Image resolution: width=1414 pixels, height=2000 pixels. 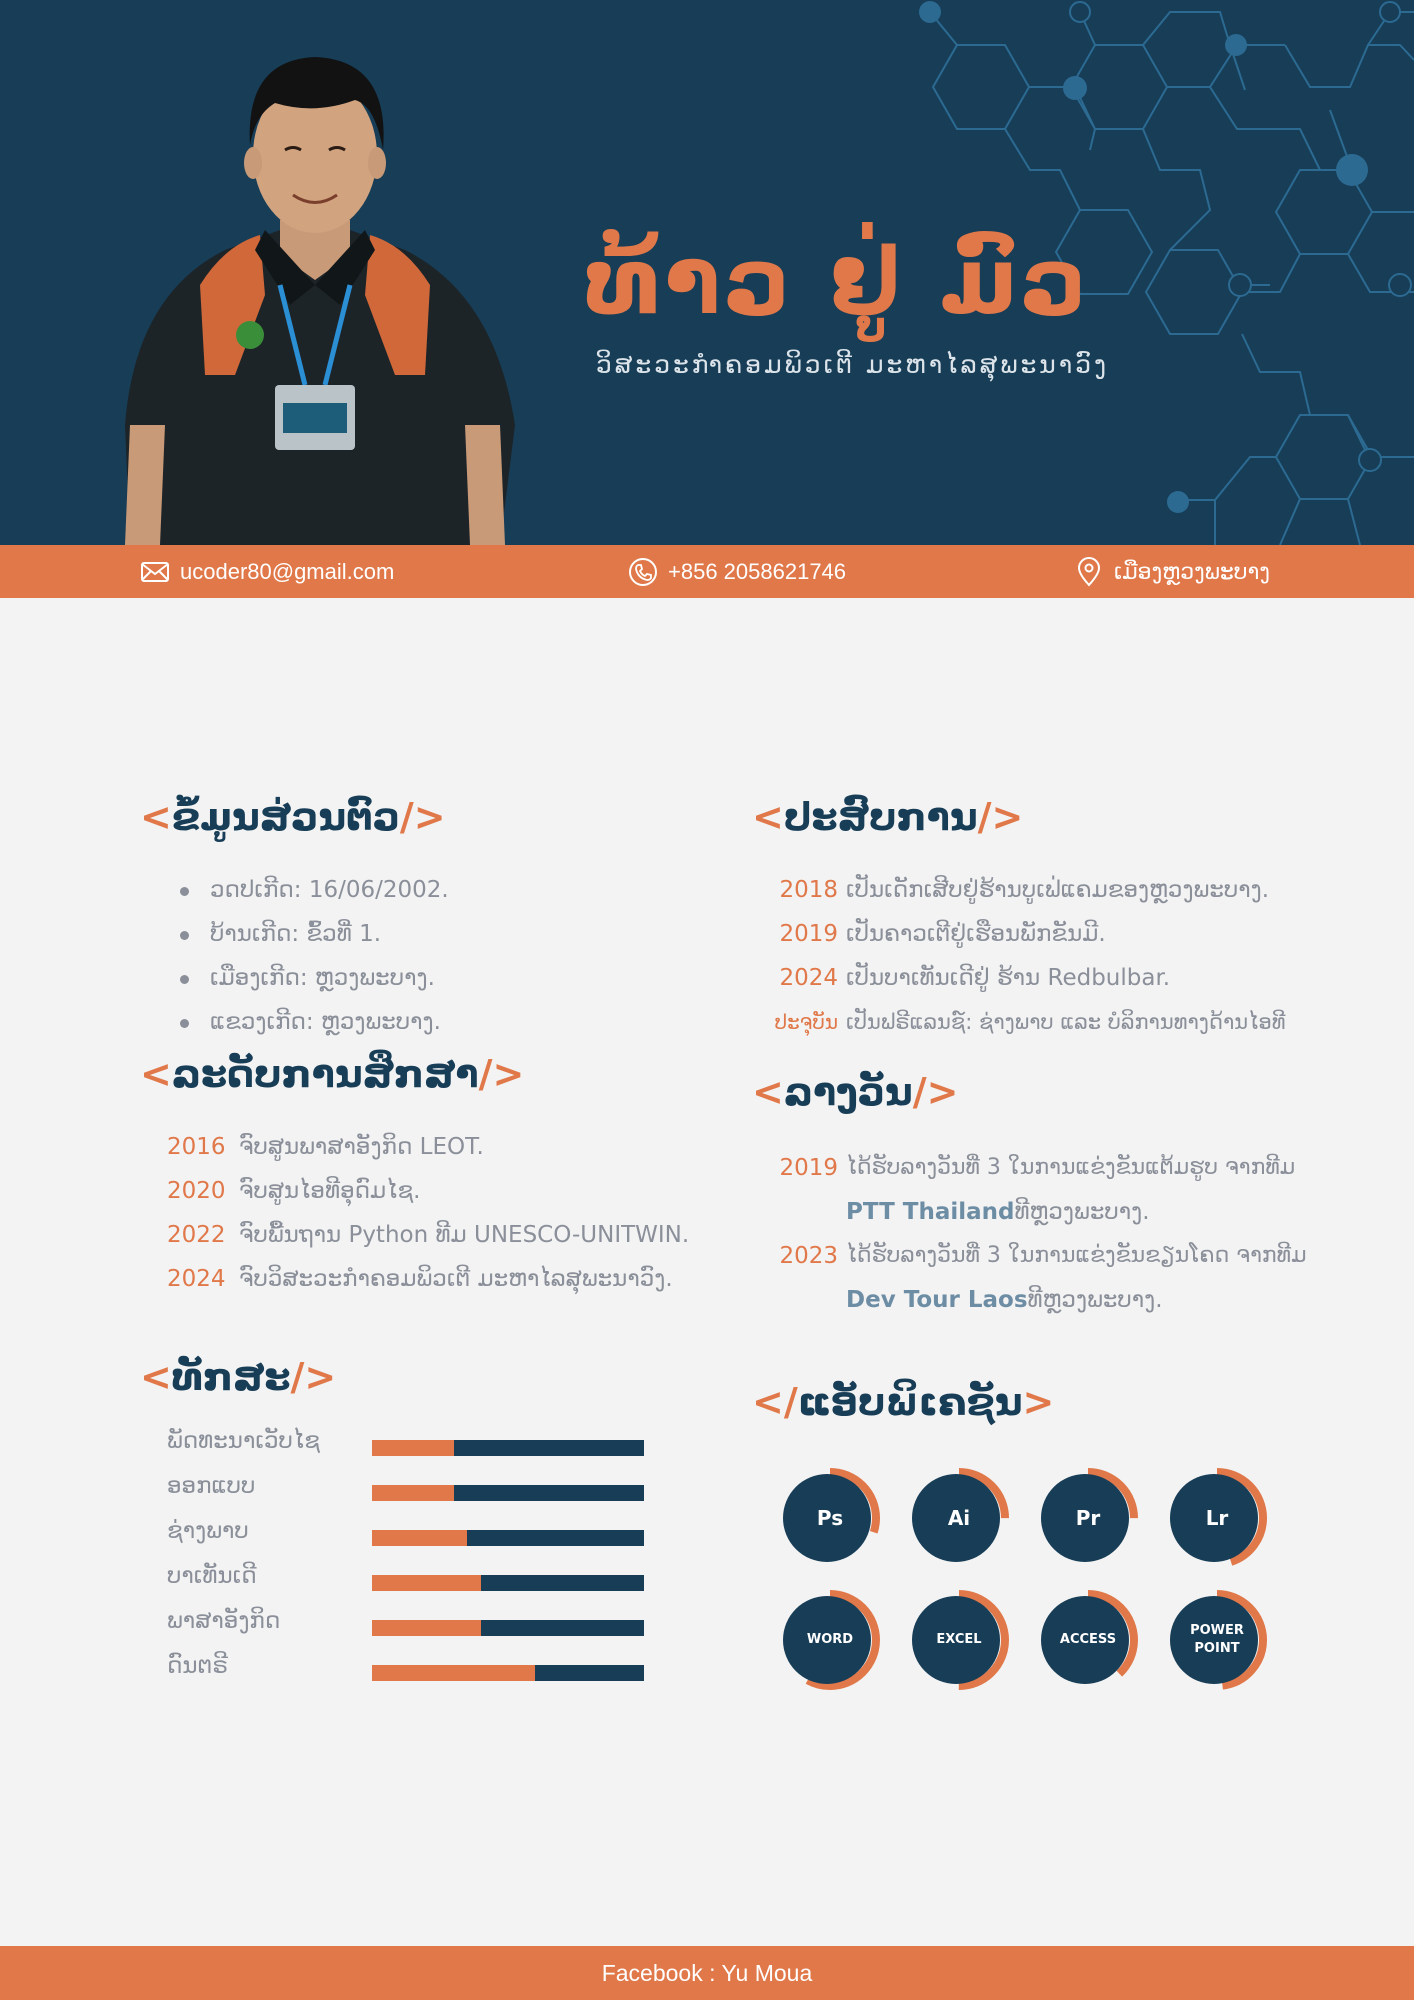 I want to click on app-label: Ai, so click(x=959, y=1518).